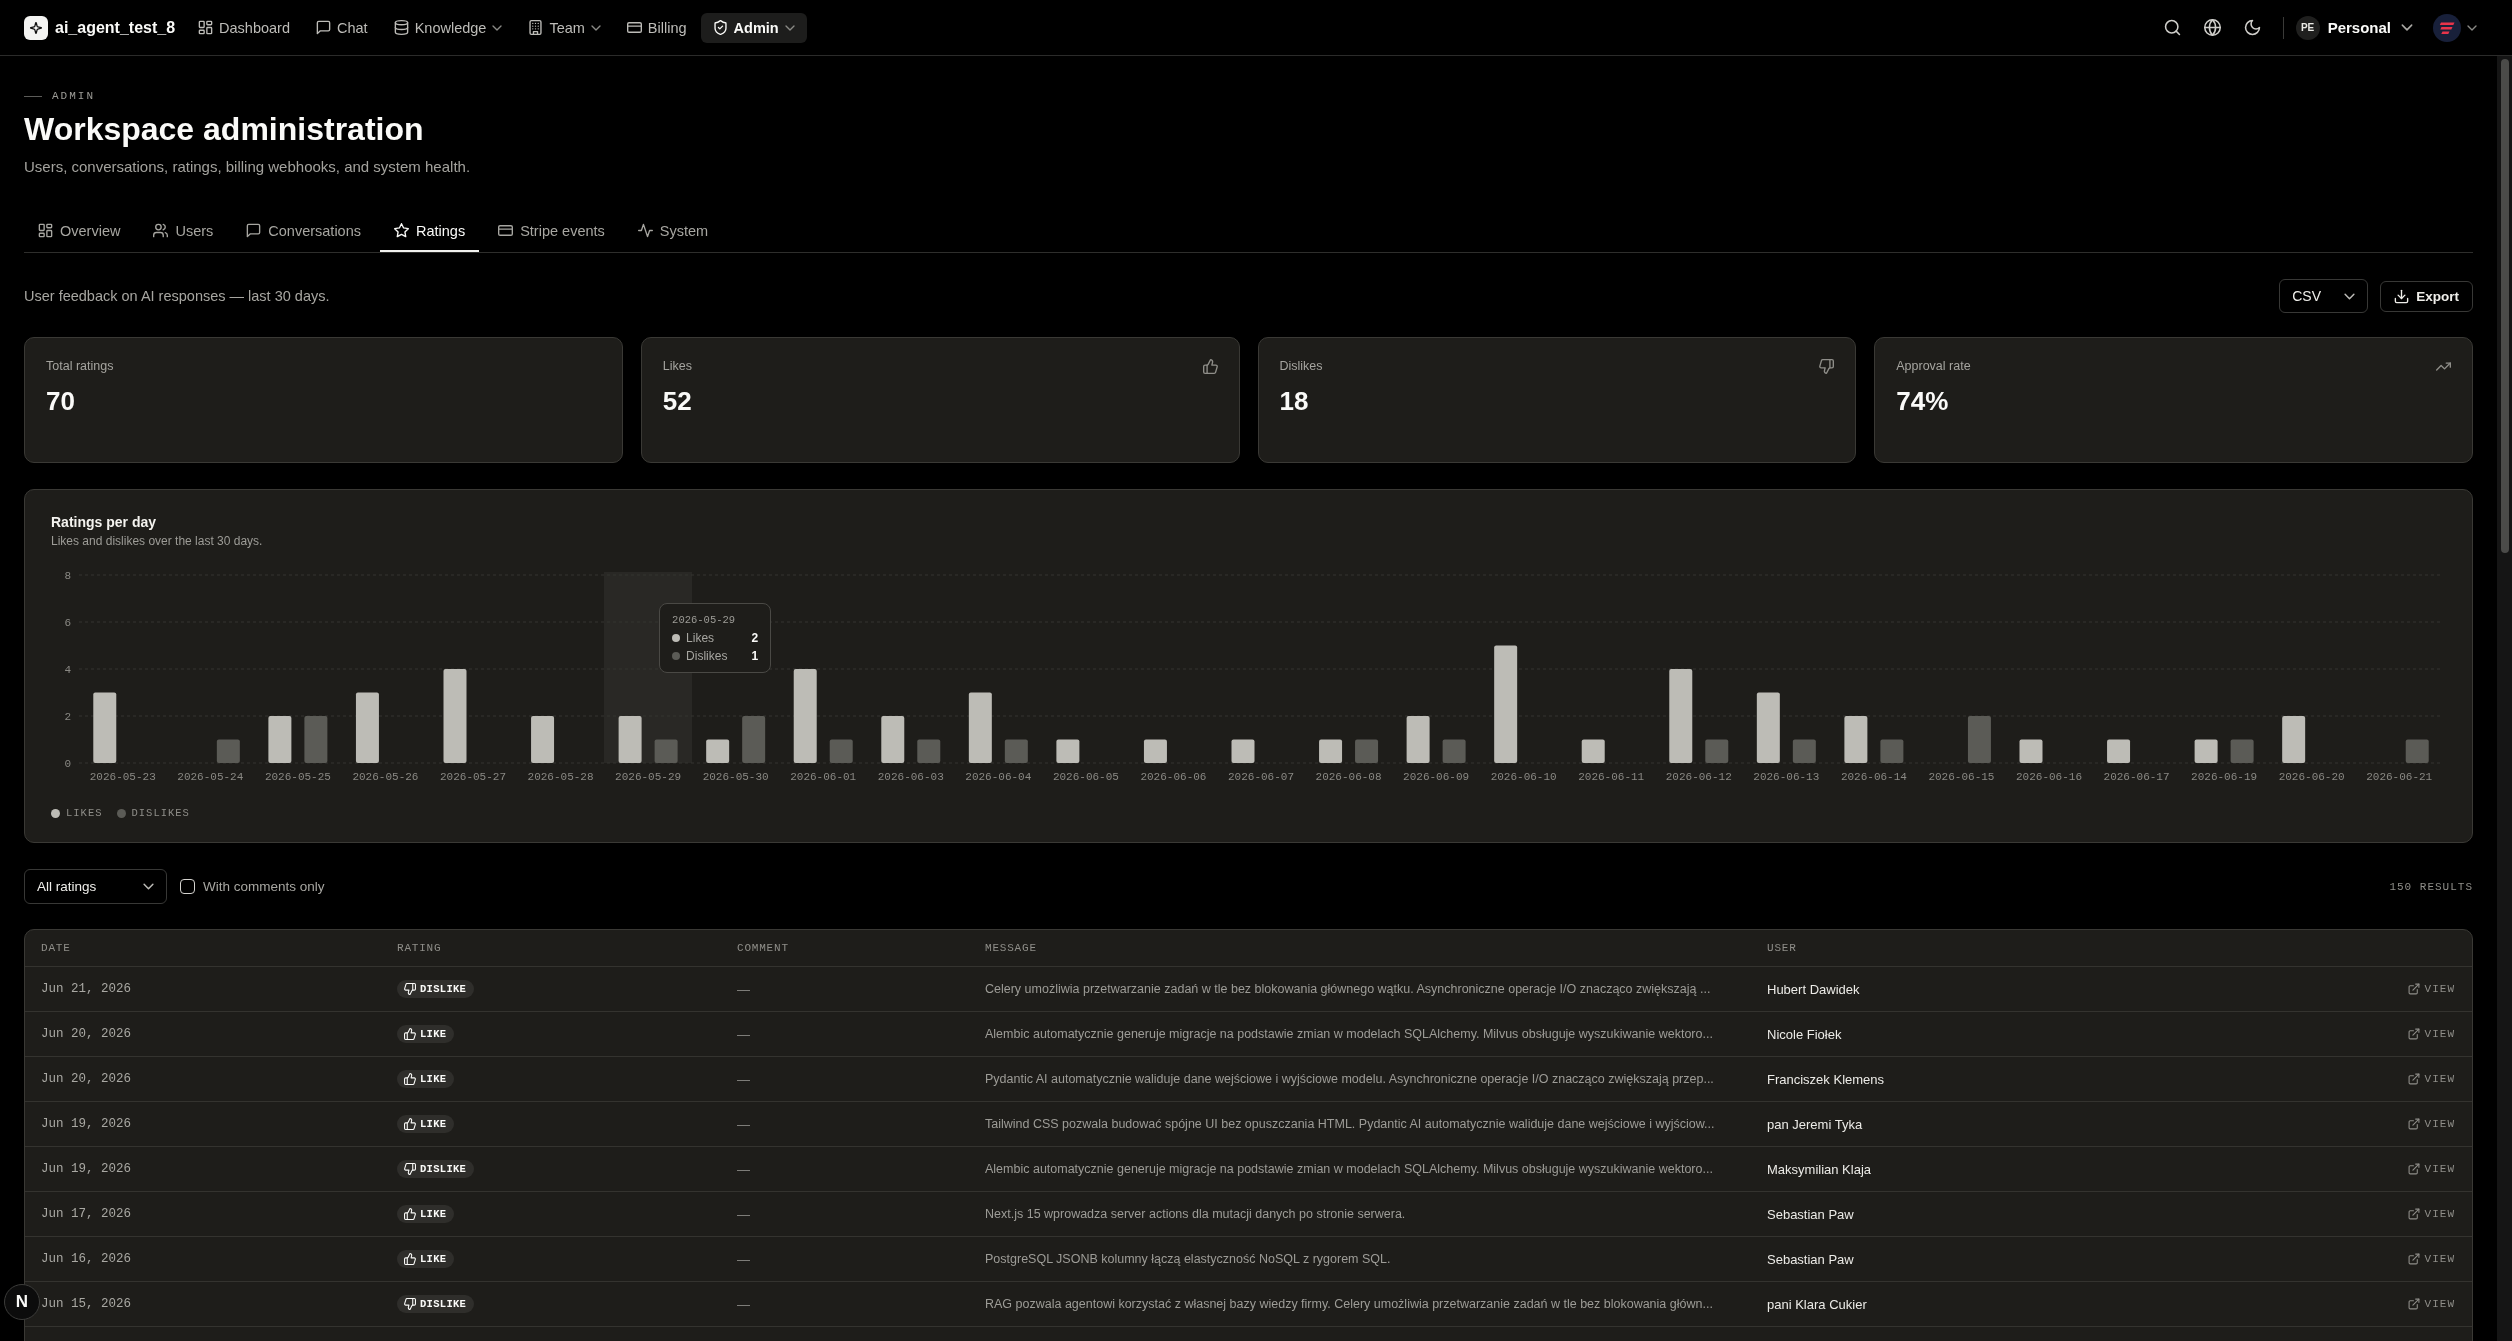 The image size is (2512, 1341). What do you see at coordinates (157, 541) in the screenshot?
I see `chart-subtitle: Likes and dislikes over the last 30 days.` at bounding box center [157, 541].